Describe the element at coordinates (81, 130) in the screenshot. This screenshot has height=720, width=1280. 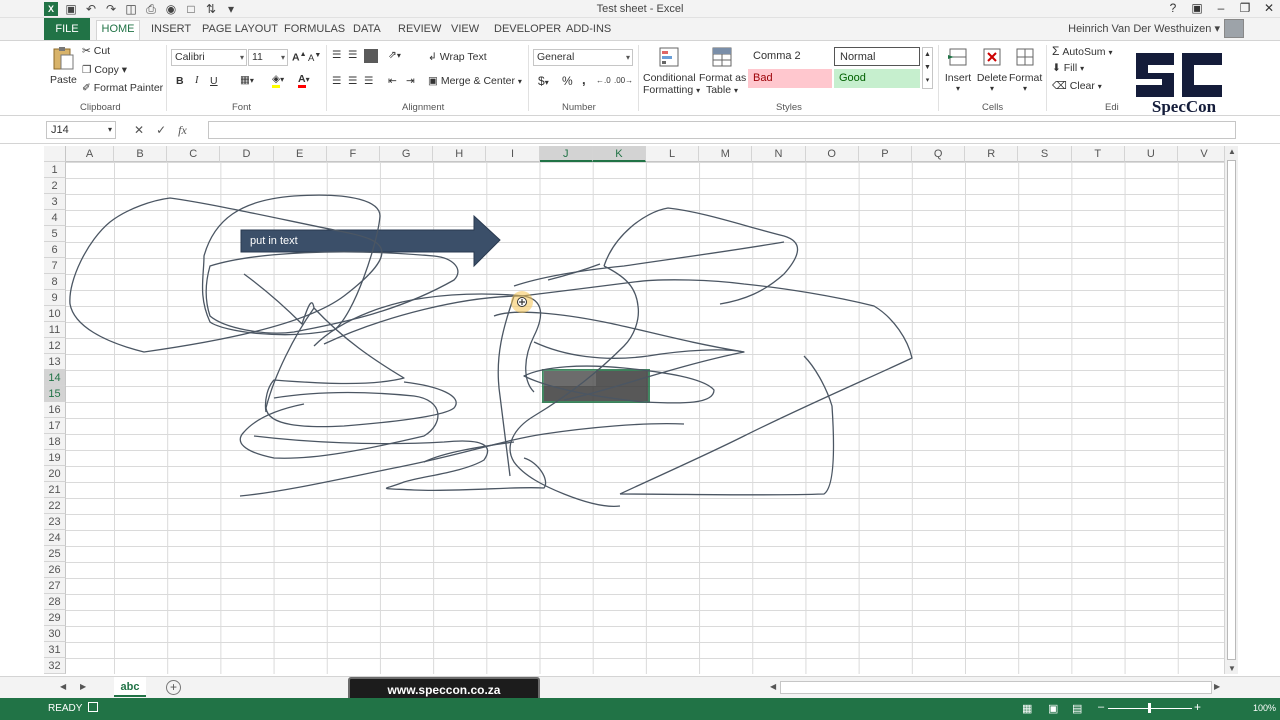
I see `name-box: J14 ▾` at that location.